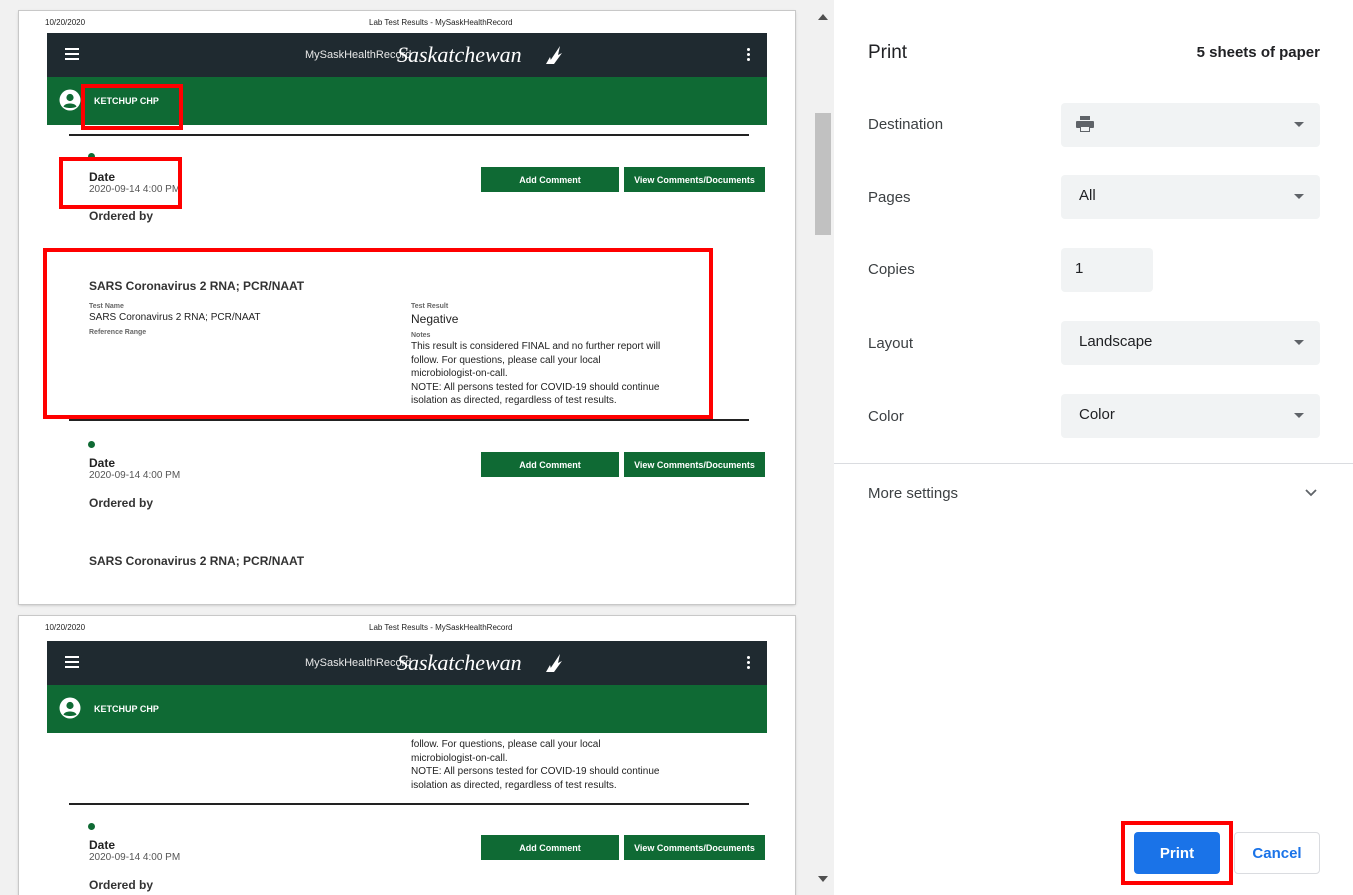 Image resolution: width=1353 pixels, height=895 pixels. Describe the element at coordinates (1311, 493) in the screenshot. I see `expand-more-icon` at that location.